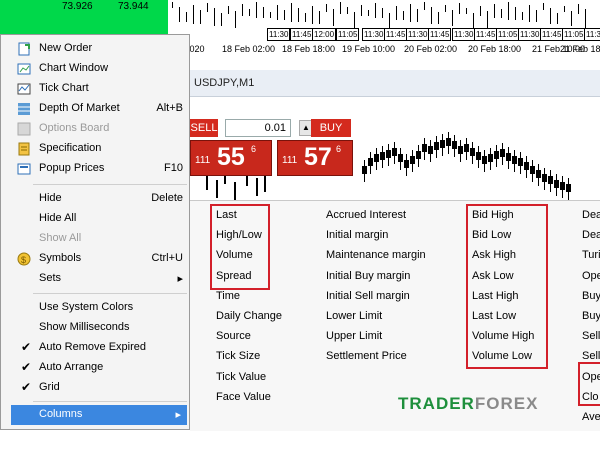 Image resolution: width=600 pixels, height=450 pixels. What do you see at coordinates (243, 397) in the screenshot?
I see `column-option: Face Value` at bounding box center [243, 397].